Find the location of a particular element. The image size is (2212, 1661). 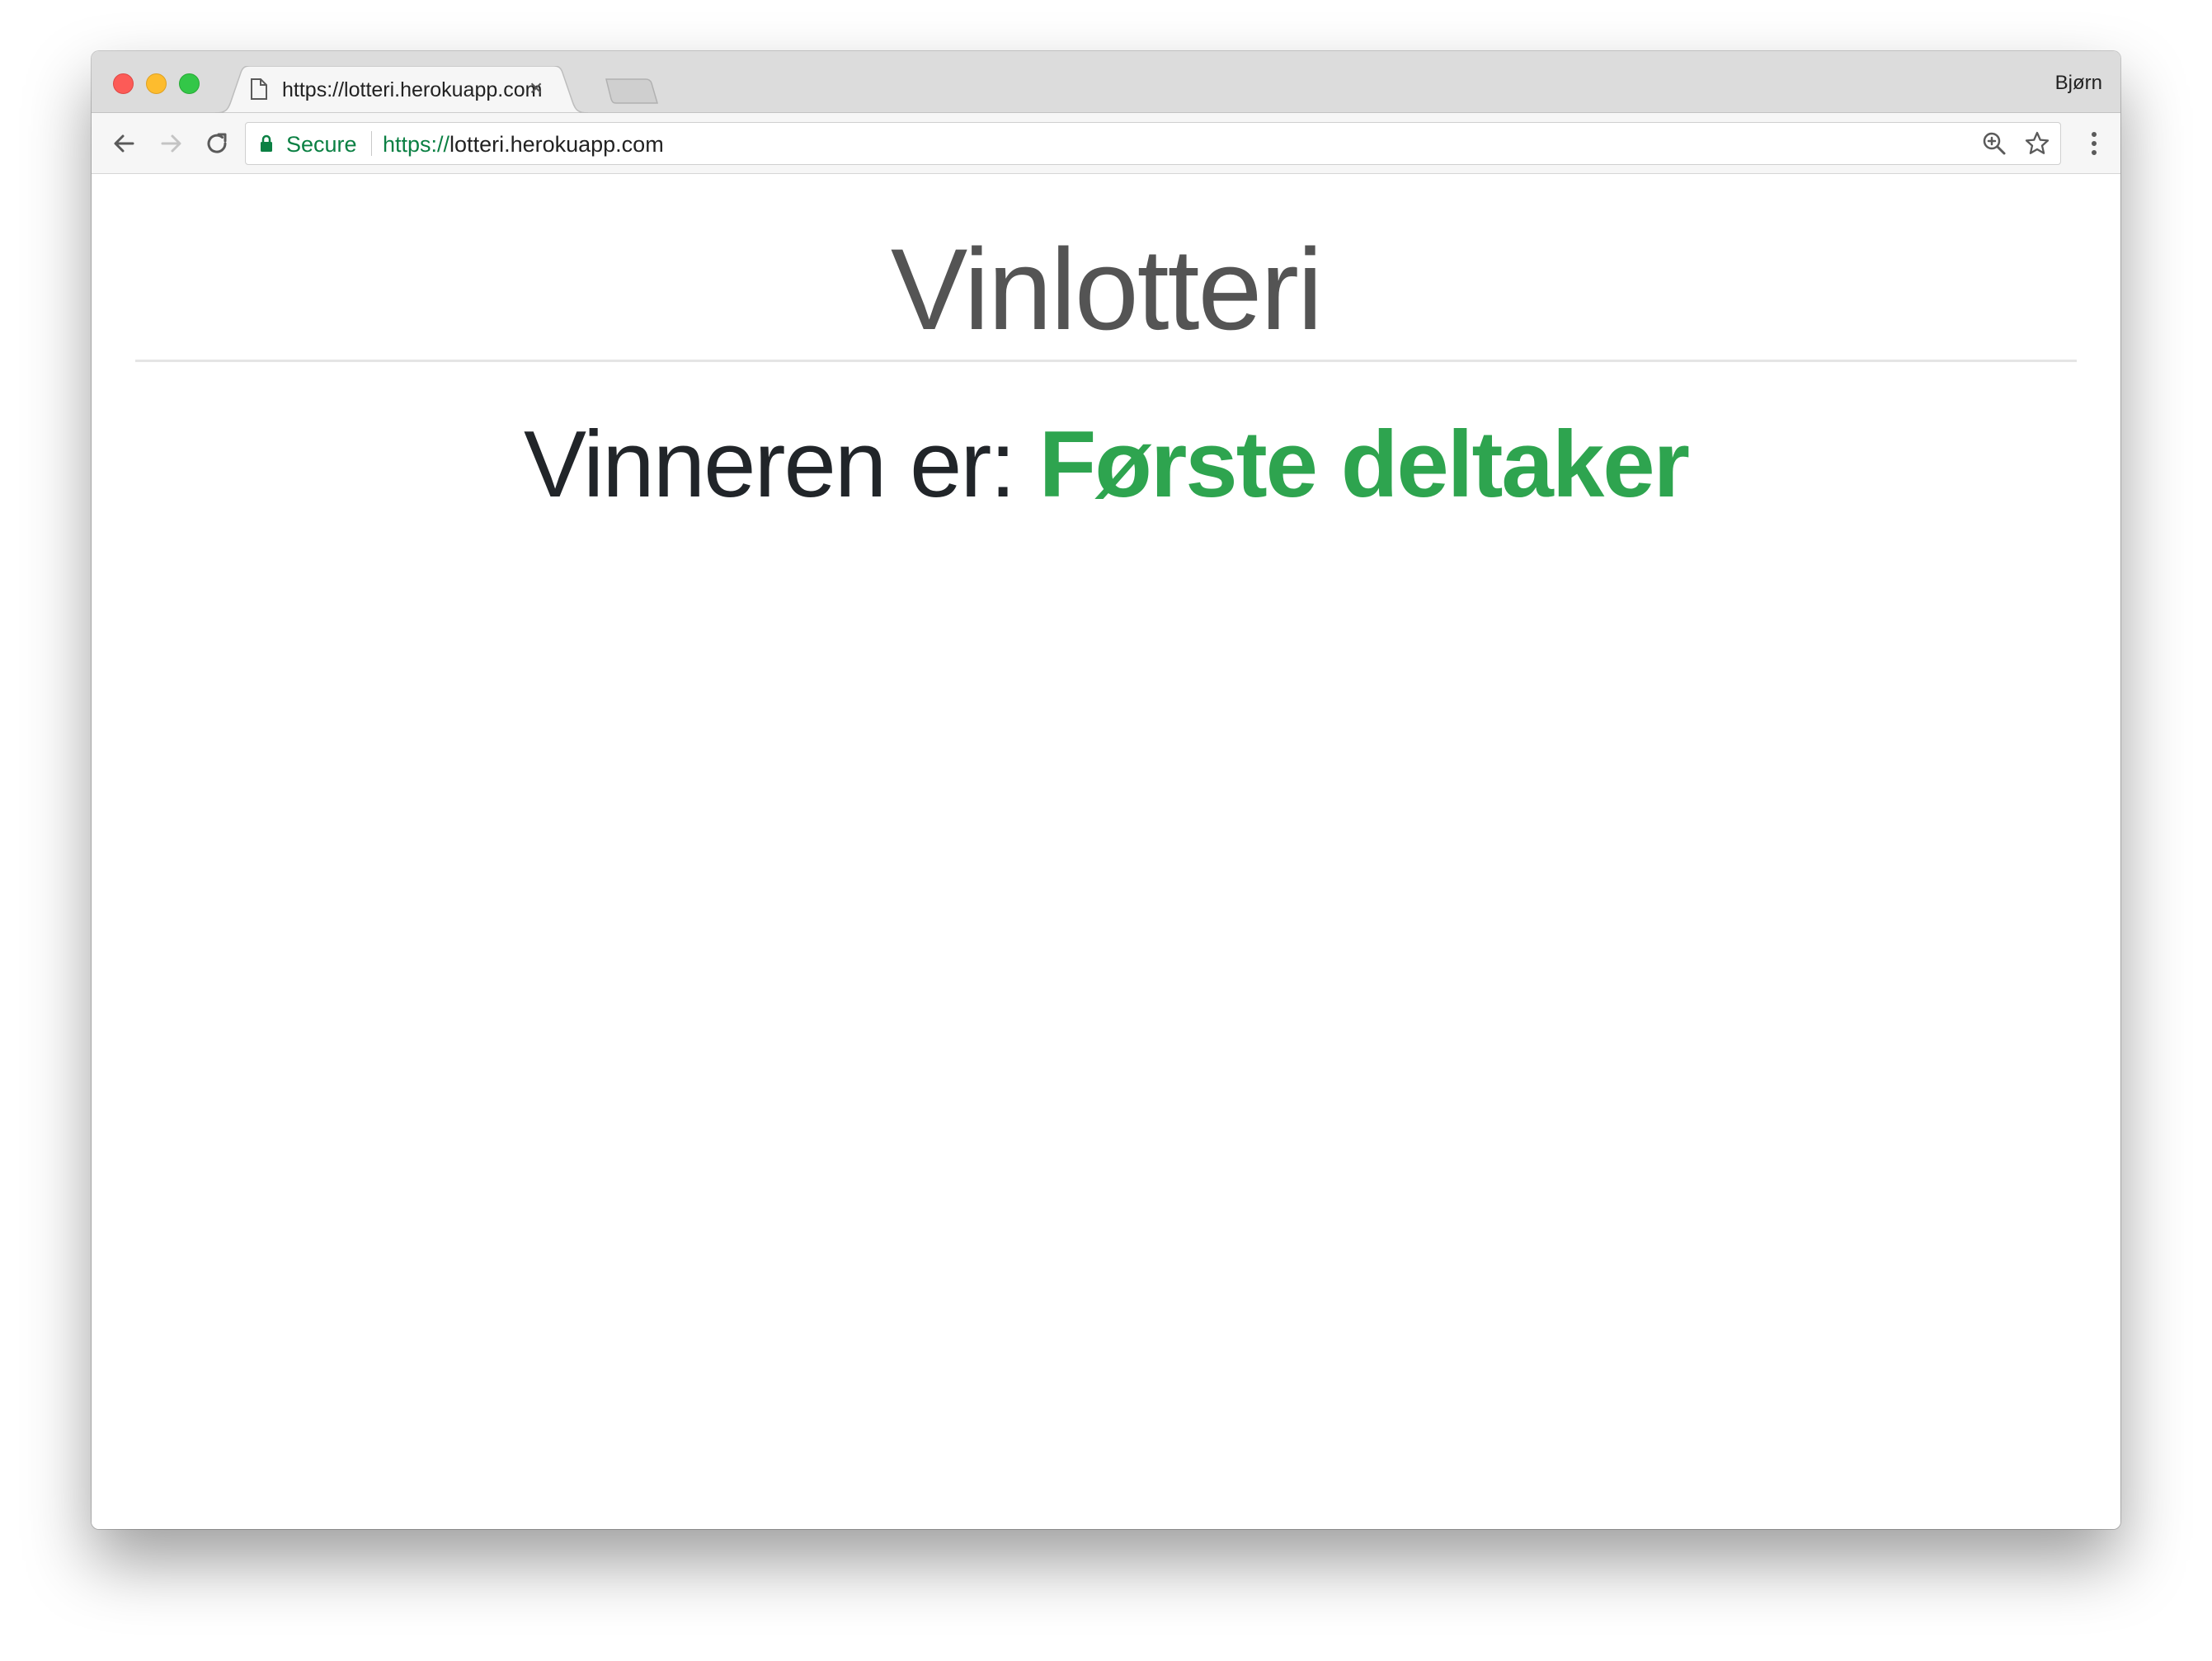

back-button is located at coordinates (124, 143).